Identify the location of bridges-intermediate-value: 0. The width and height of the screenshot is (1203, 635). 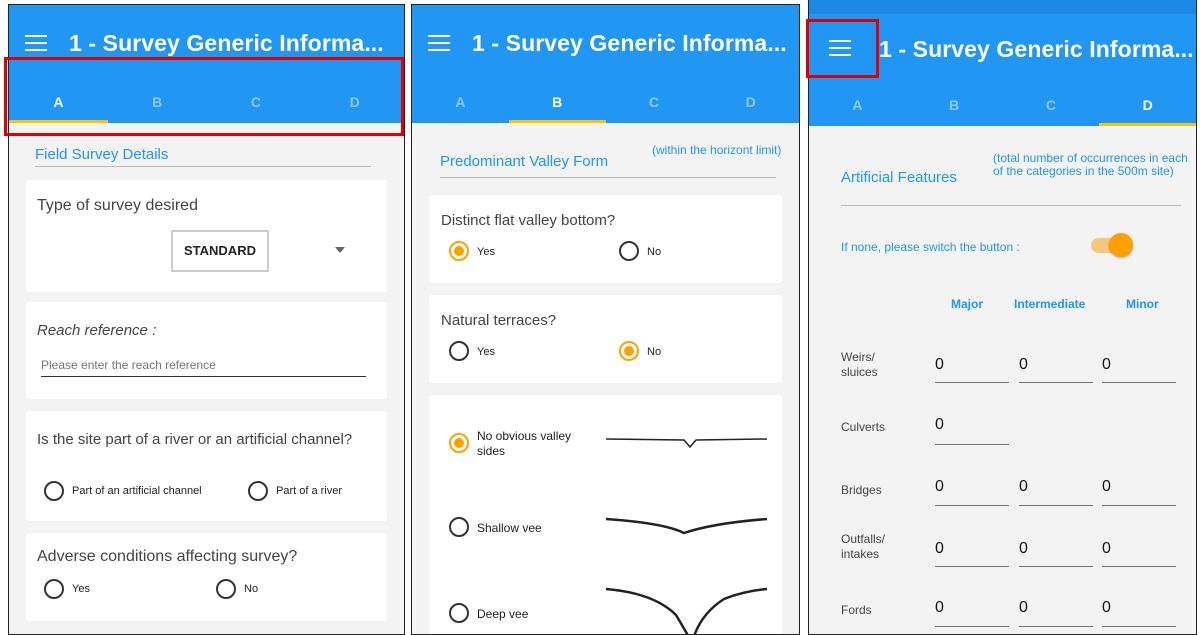
(1023, 487).